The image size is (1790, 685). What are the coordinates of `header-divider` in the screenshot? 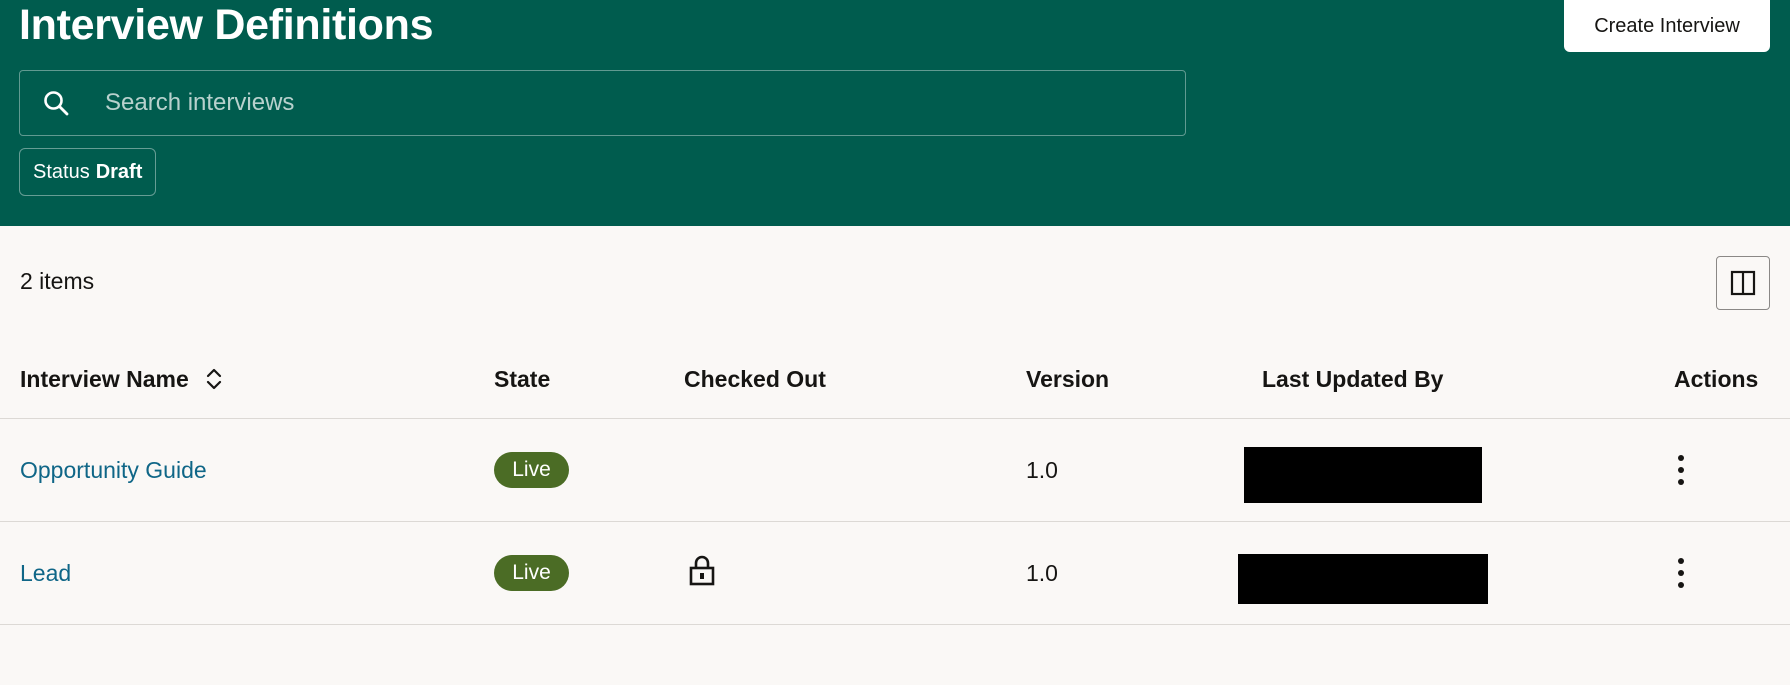 It's located at (895, 418).